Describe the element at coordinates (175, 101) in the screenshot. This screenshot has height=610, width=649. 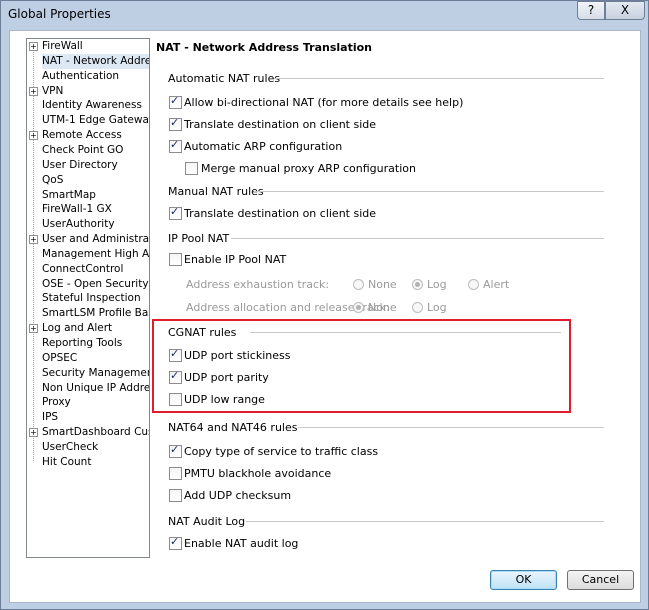
I see `bidirectional-nat-checkbox` at that location.